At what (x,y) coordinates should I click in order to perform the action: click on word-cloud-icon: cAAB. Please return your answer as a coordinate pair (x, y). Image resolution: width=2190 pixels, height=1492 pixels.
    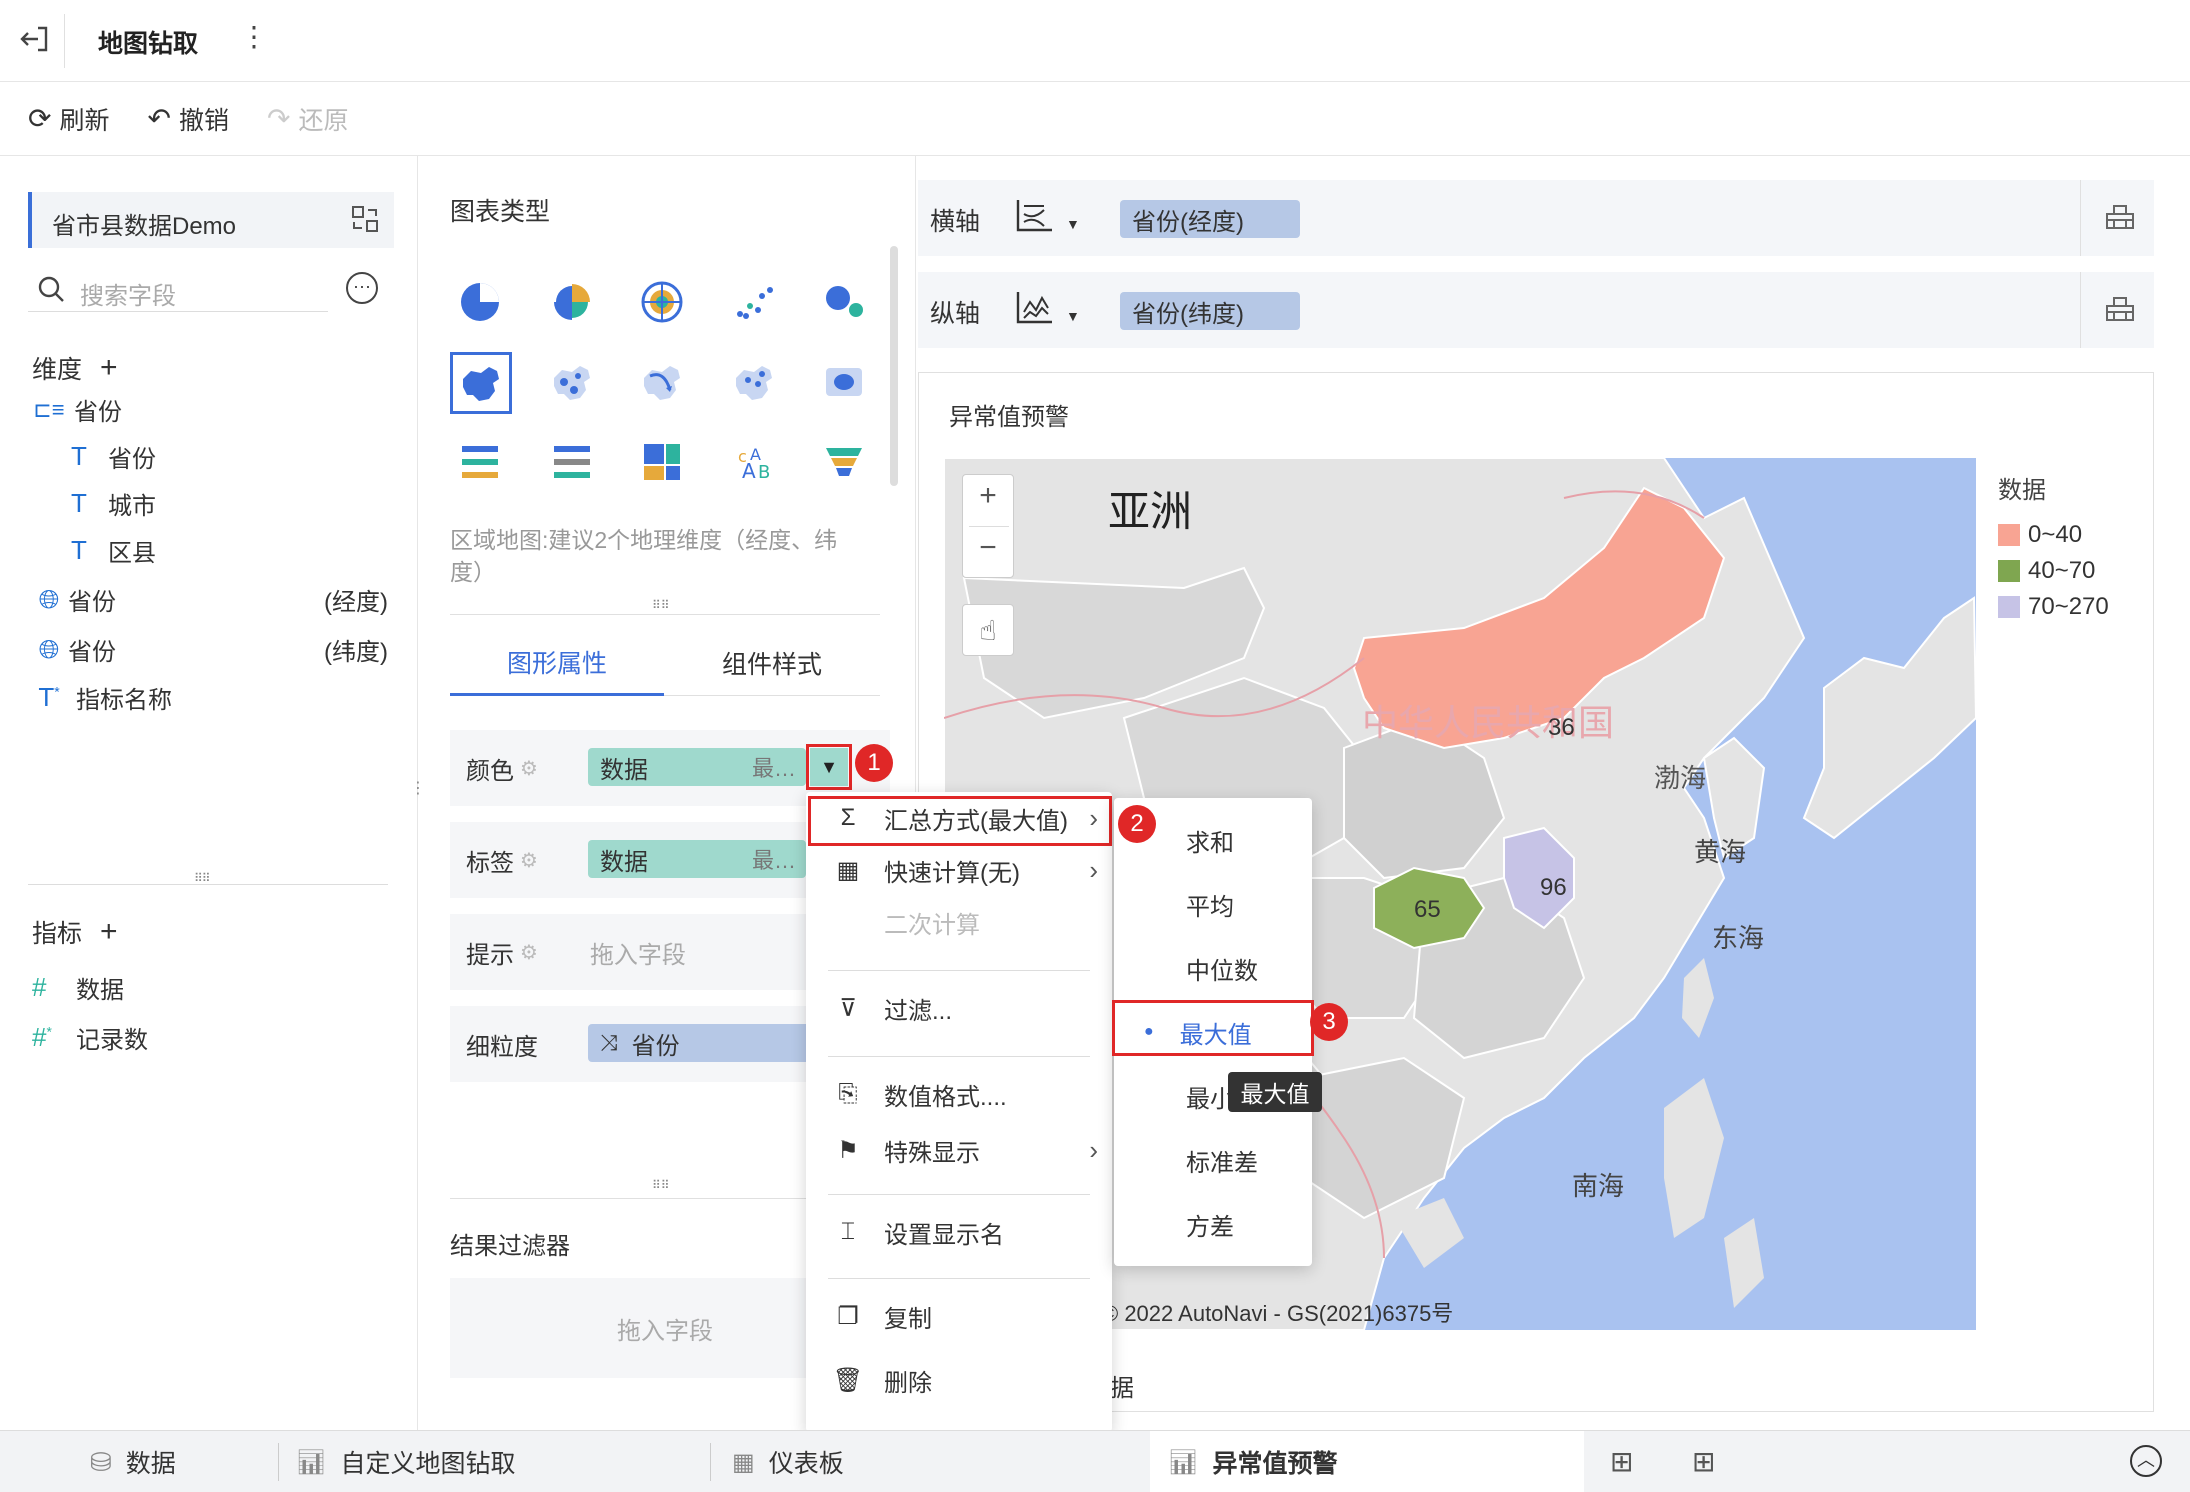
    Looking at the image, I should click on (754, 462).